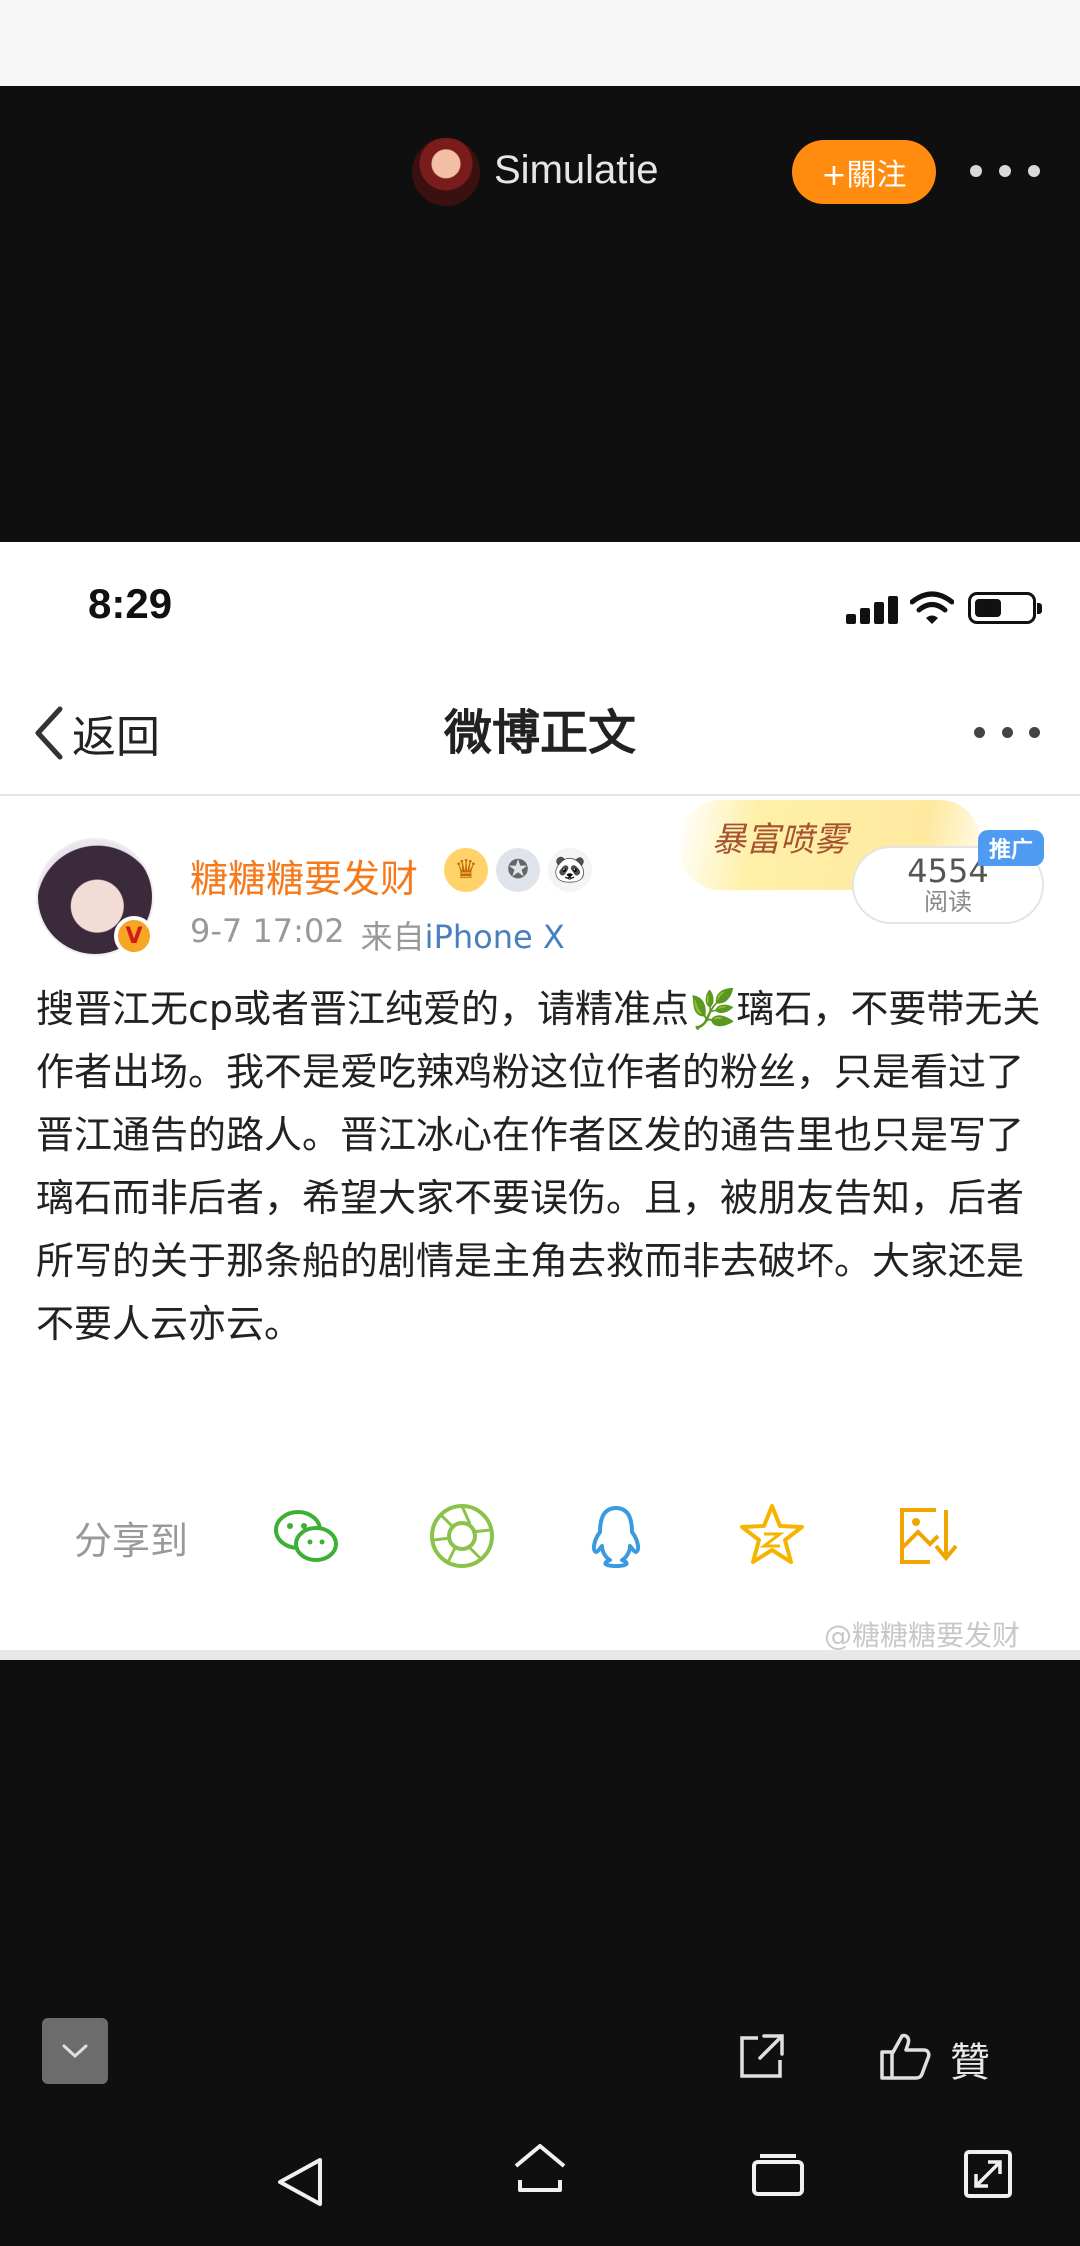 The image size is (1080, 2246). I want to click on post-date: 9-7 17:02, so click(267, 931).